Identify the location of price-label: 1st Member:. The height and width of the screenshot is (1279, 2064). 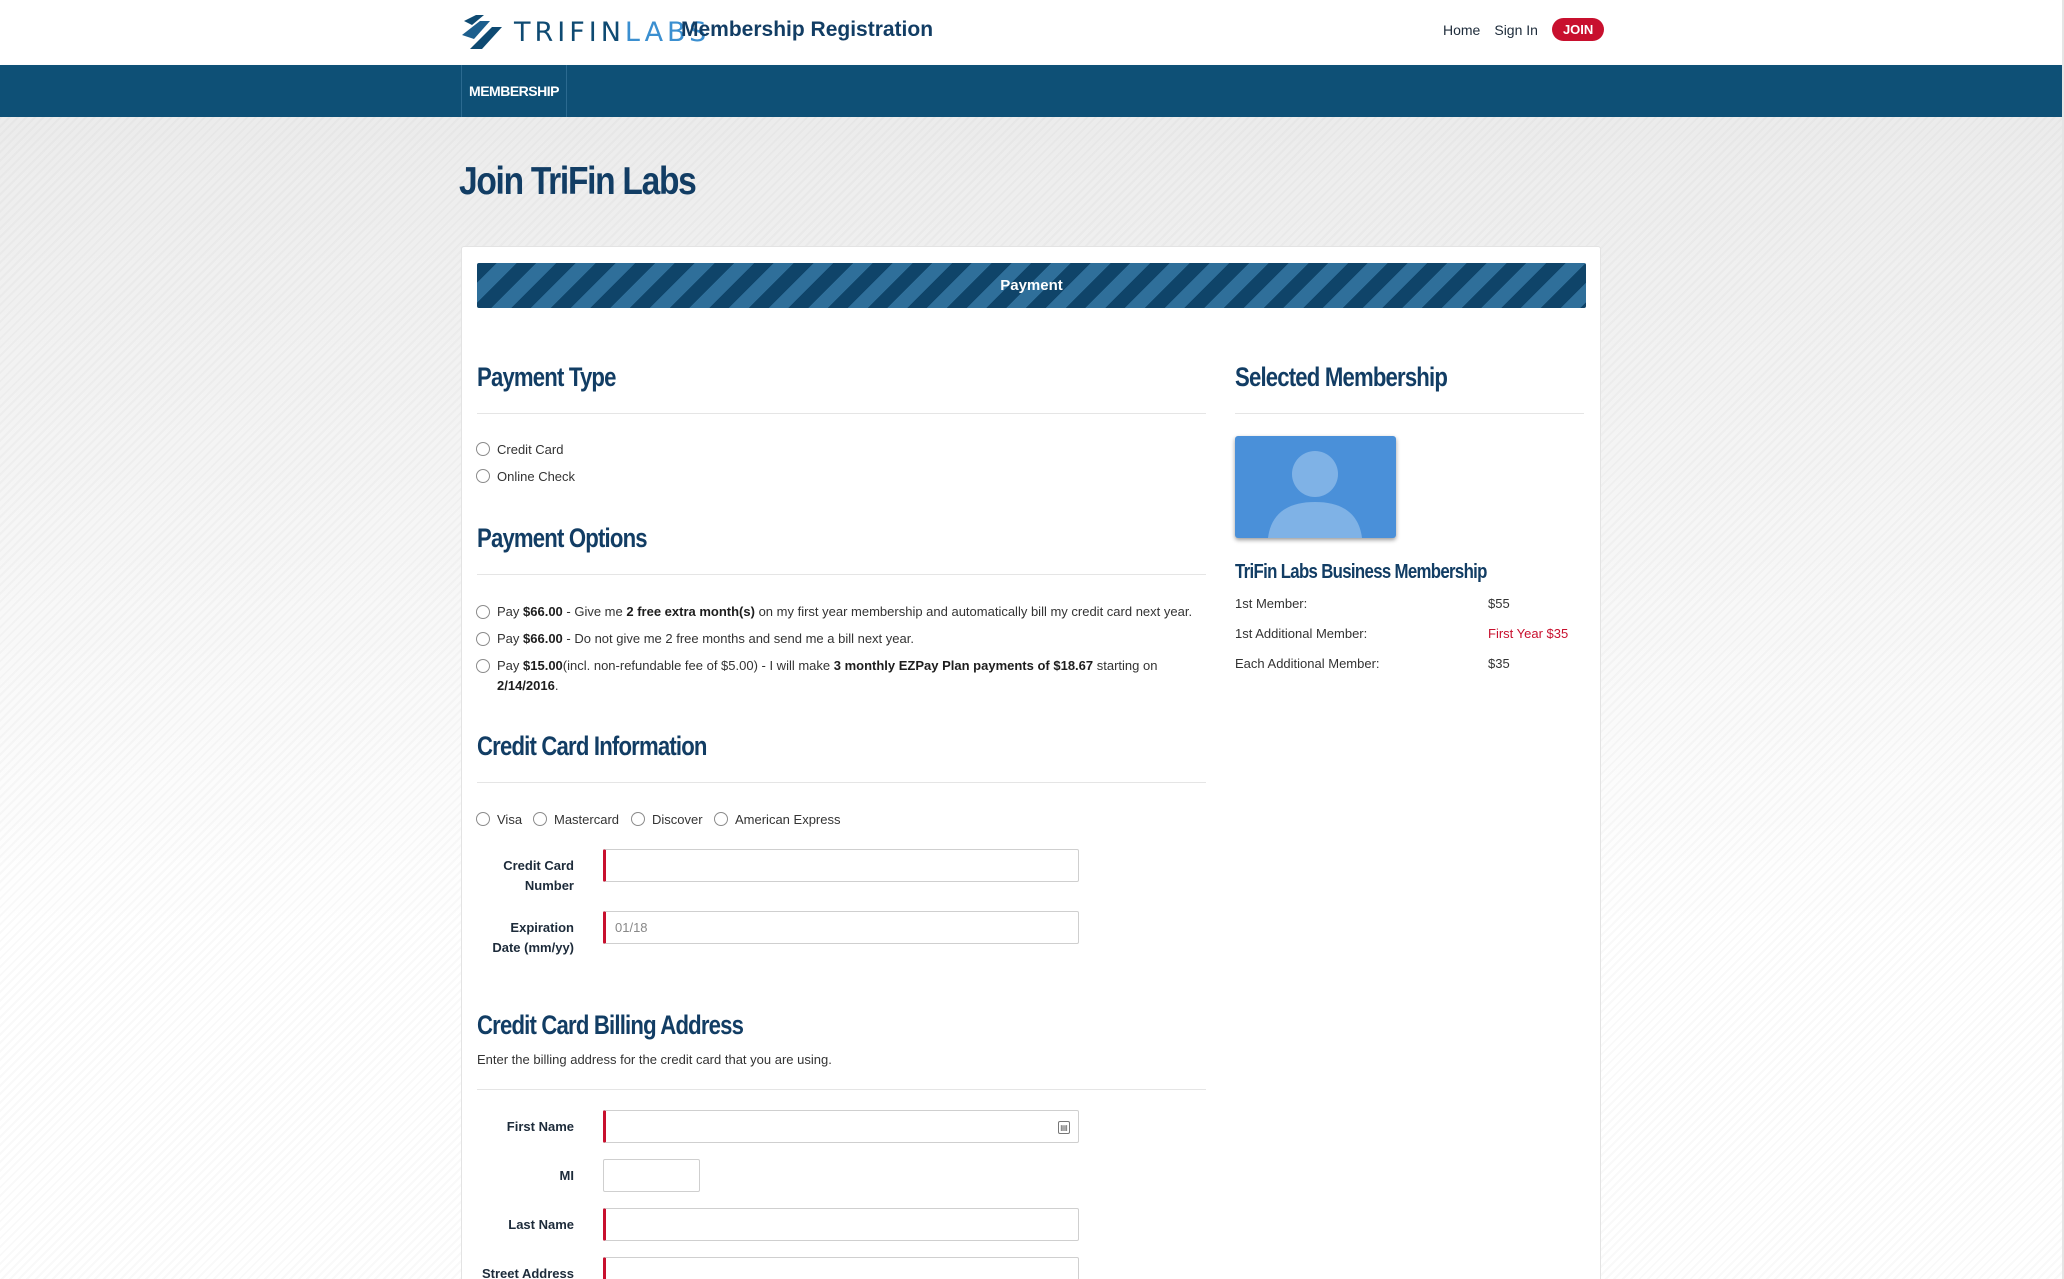
(1271, 603).